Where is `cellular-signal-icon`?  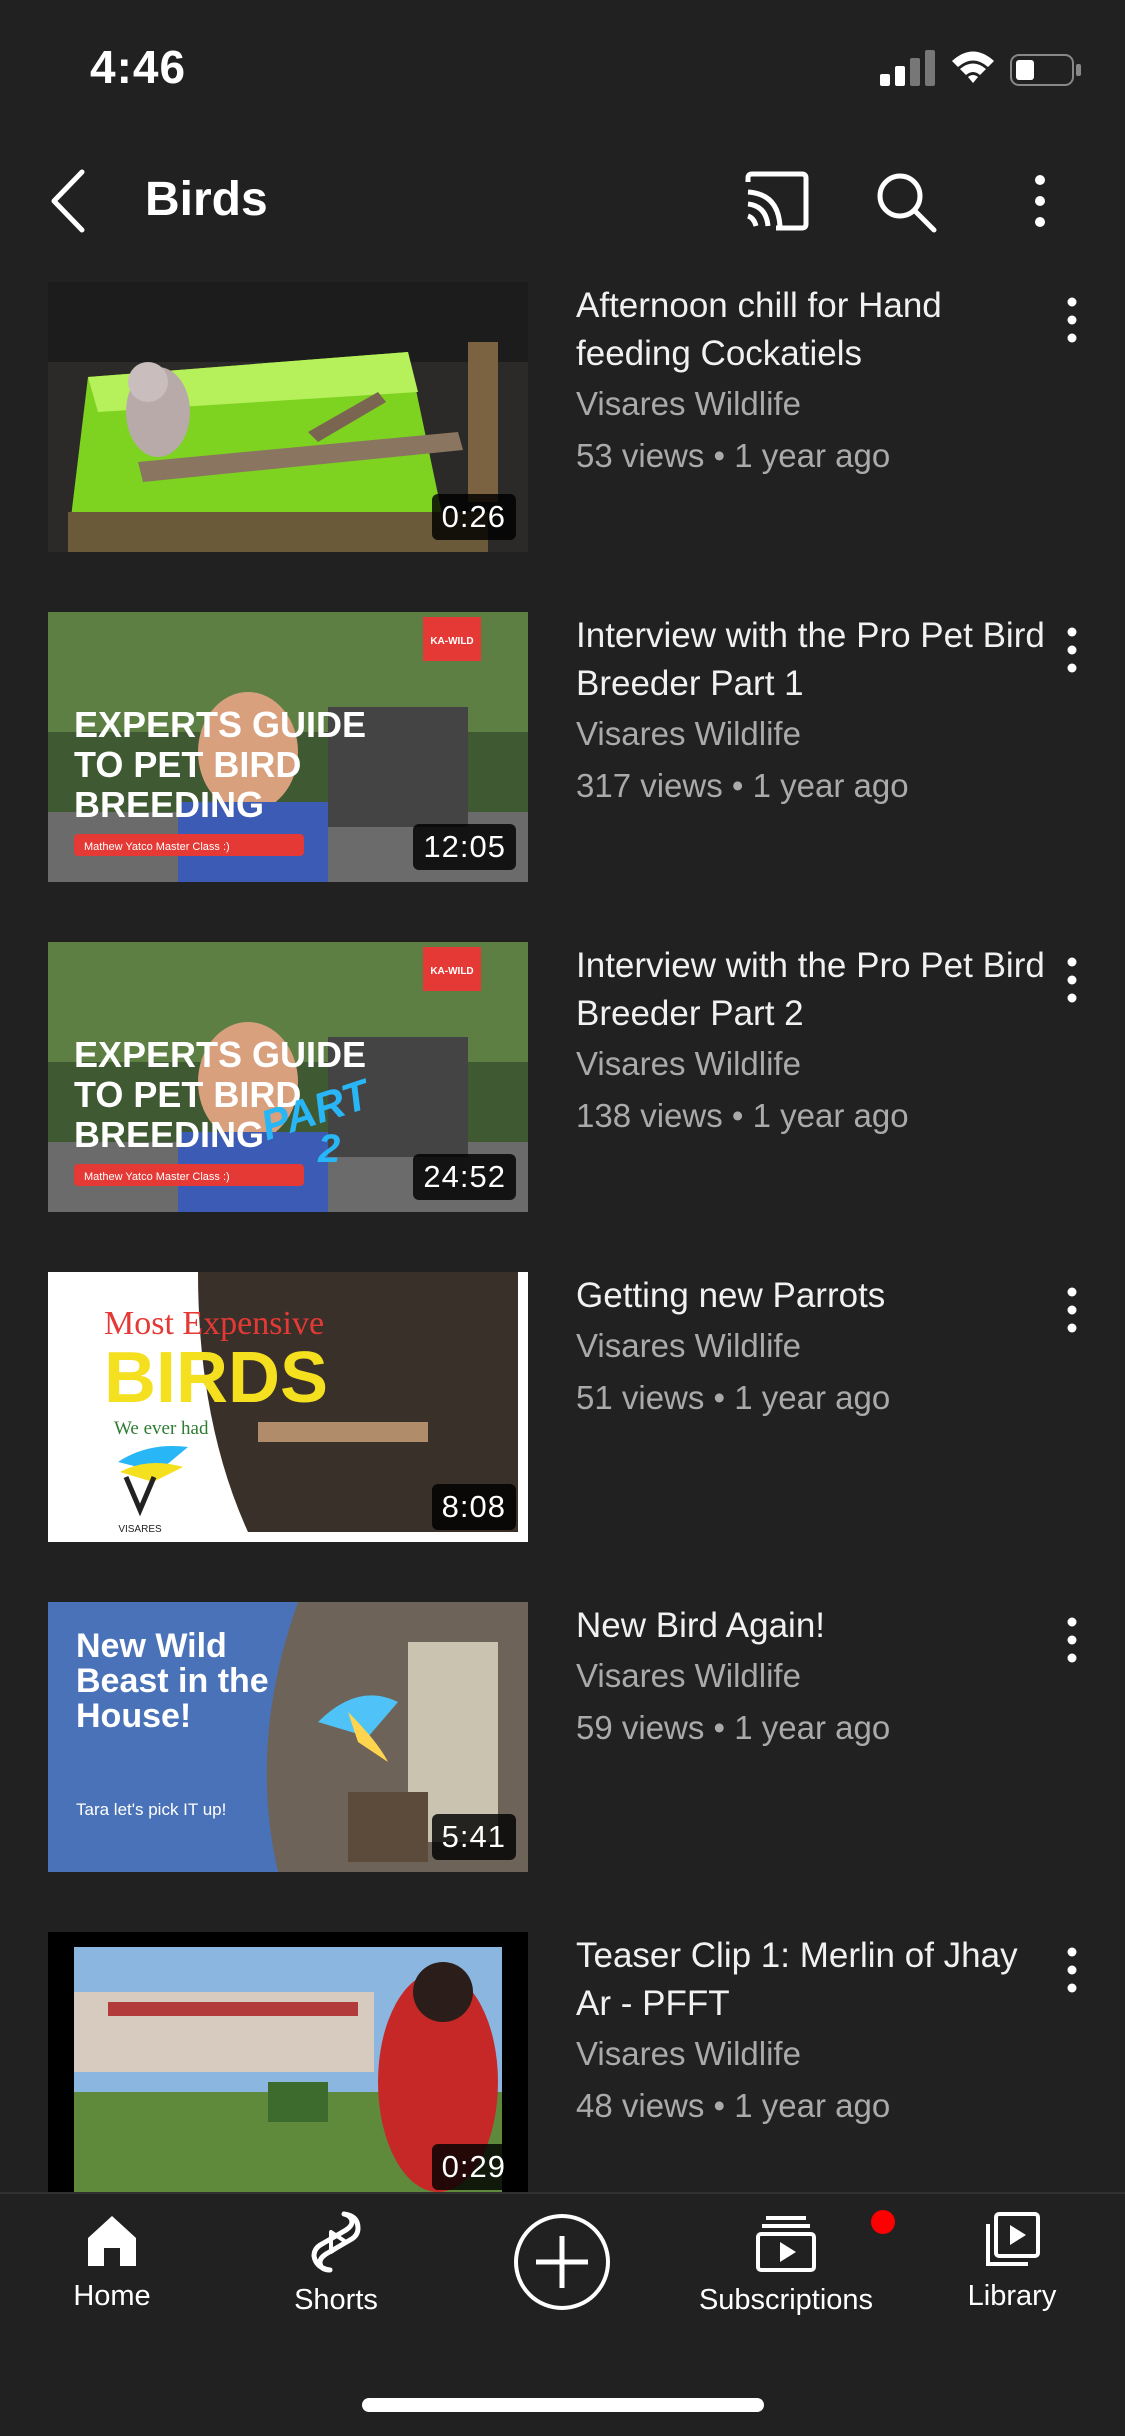 cellular-signal-icon is located at coordinates (907, 68).